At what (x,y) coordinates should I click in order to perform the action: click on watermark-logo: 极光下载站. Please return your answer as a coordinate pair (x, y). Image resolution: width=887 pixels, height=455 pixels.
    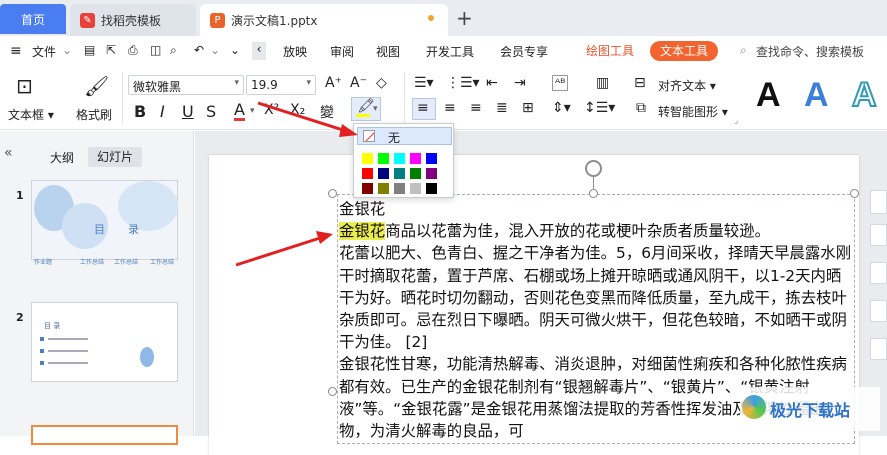
    Looking at the image, I should click on (810, 409).